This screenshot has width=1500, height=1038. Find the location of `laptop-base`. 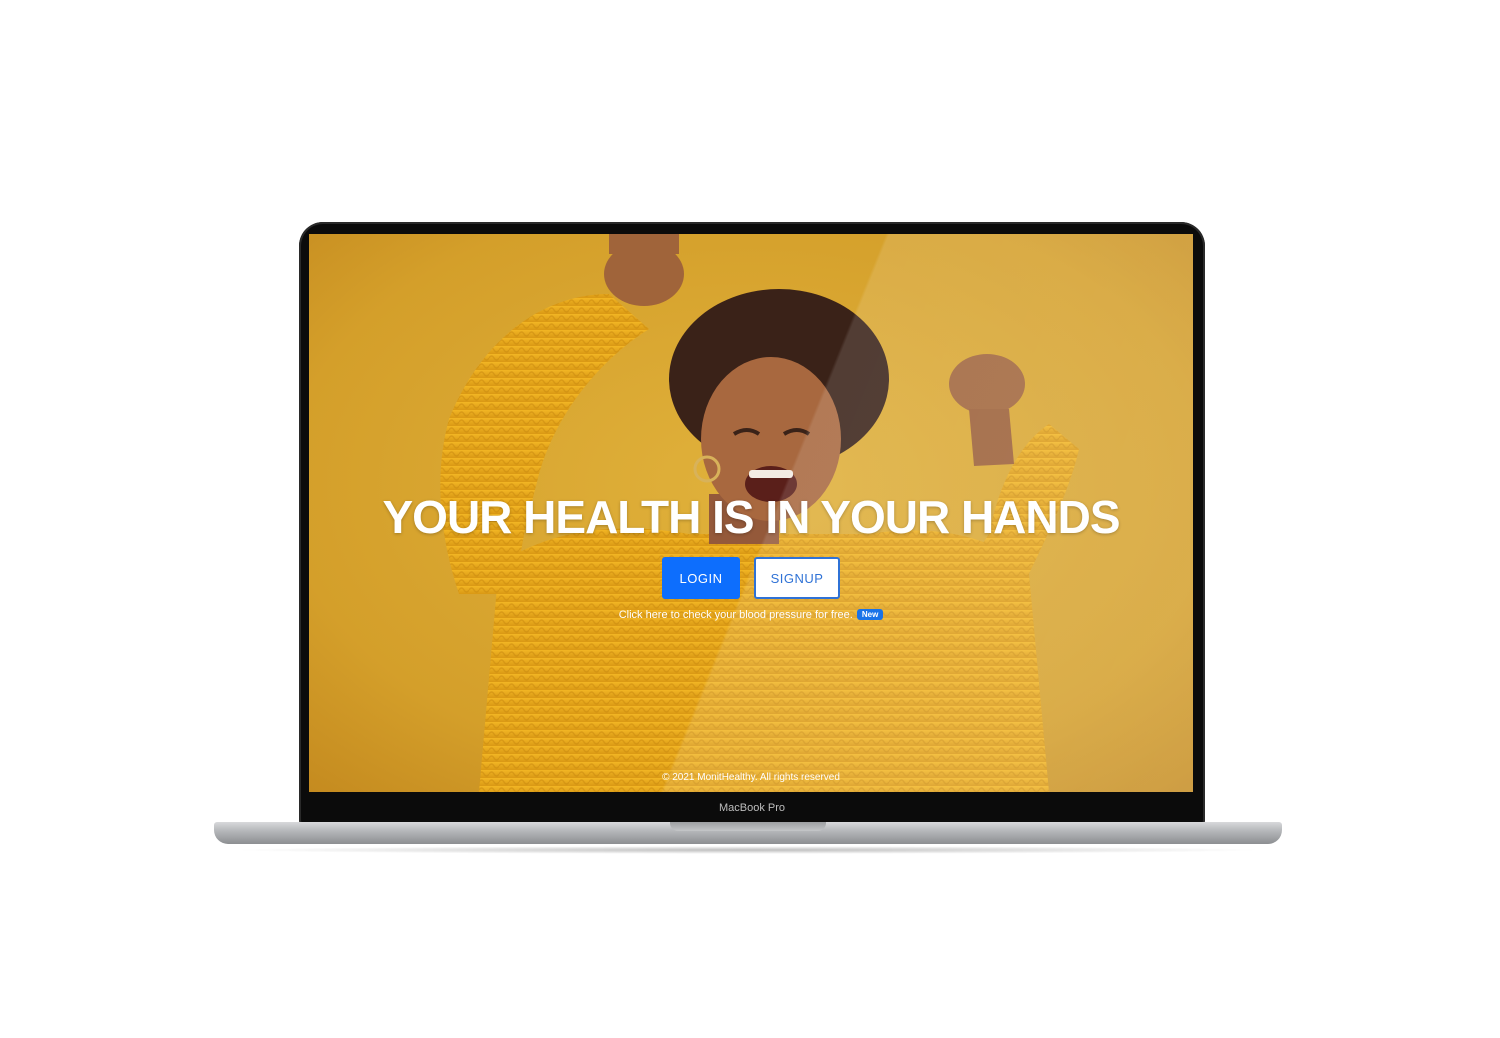

laptop-base is located at coordinates (748, 833).